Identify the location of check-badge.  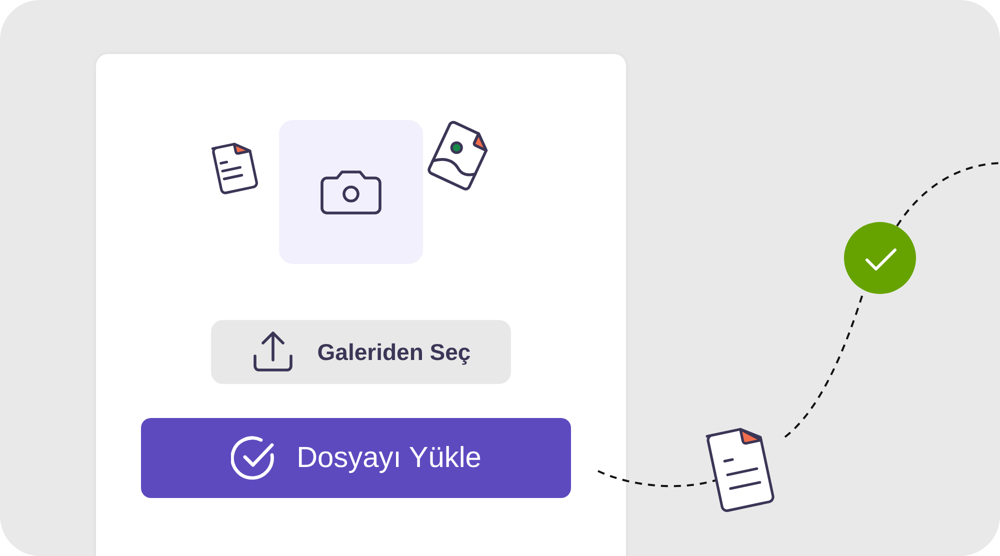
(880, 258).